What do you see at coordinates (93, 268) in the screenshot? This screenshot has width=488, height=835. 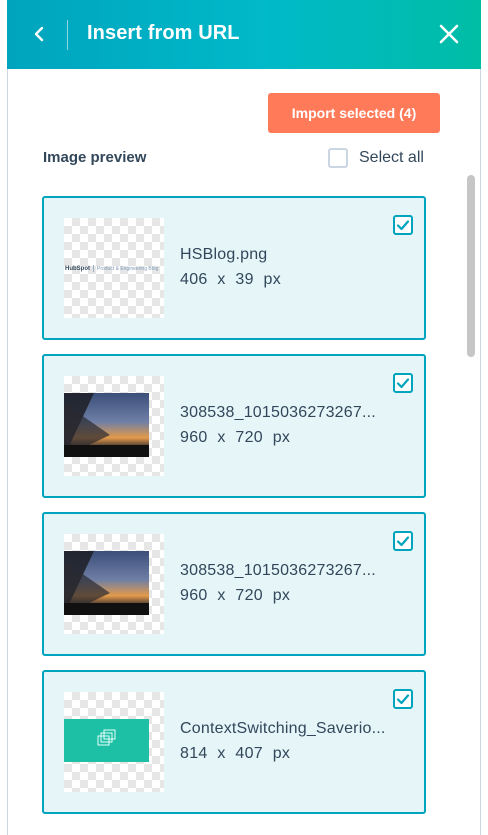 I see `logo-separator` at bounding box center [93, 268].